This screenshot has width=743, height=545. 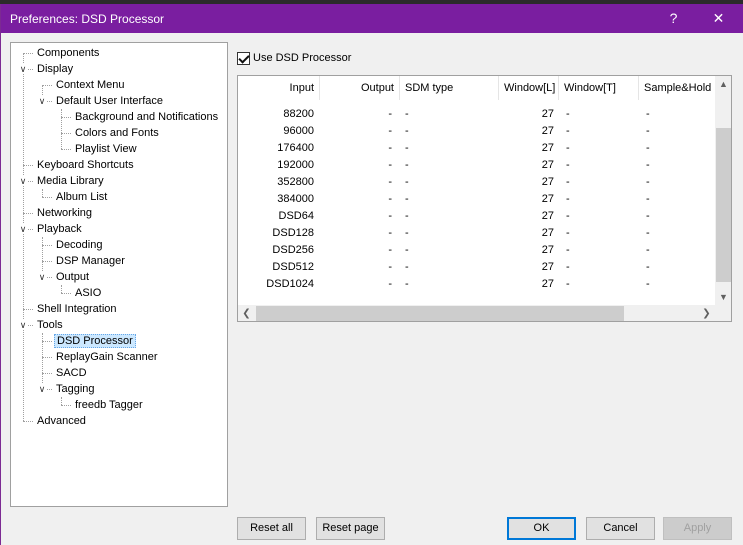 I want to click on tree-item-background-and-notifications: Background and Notifications, so click(x=146, y=117).